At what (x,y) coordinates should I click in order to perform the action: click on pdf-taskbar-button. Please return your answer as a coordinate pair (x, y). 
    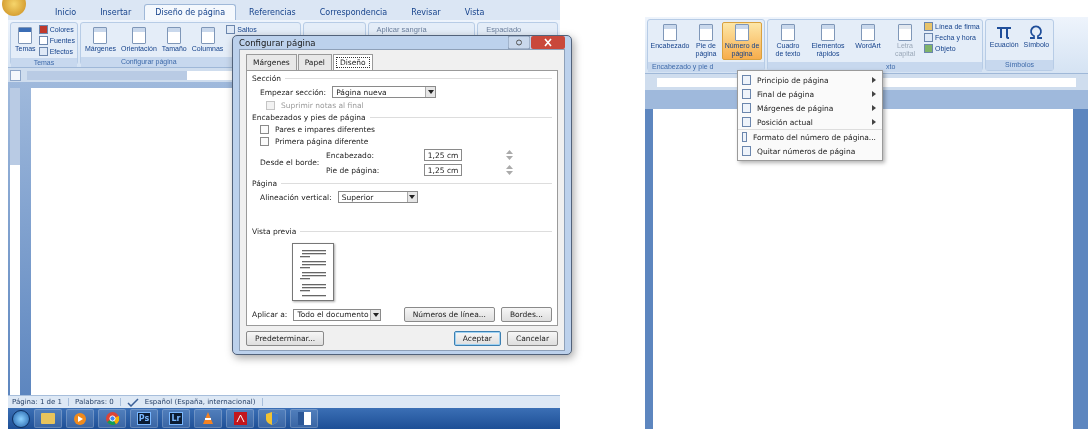
    Looking at the image, I should click on (240, 418).